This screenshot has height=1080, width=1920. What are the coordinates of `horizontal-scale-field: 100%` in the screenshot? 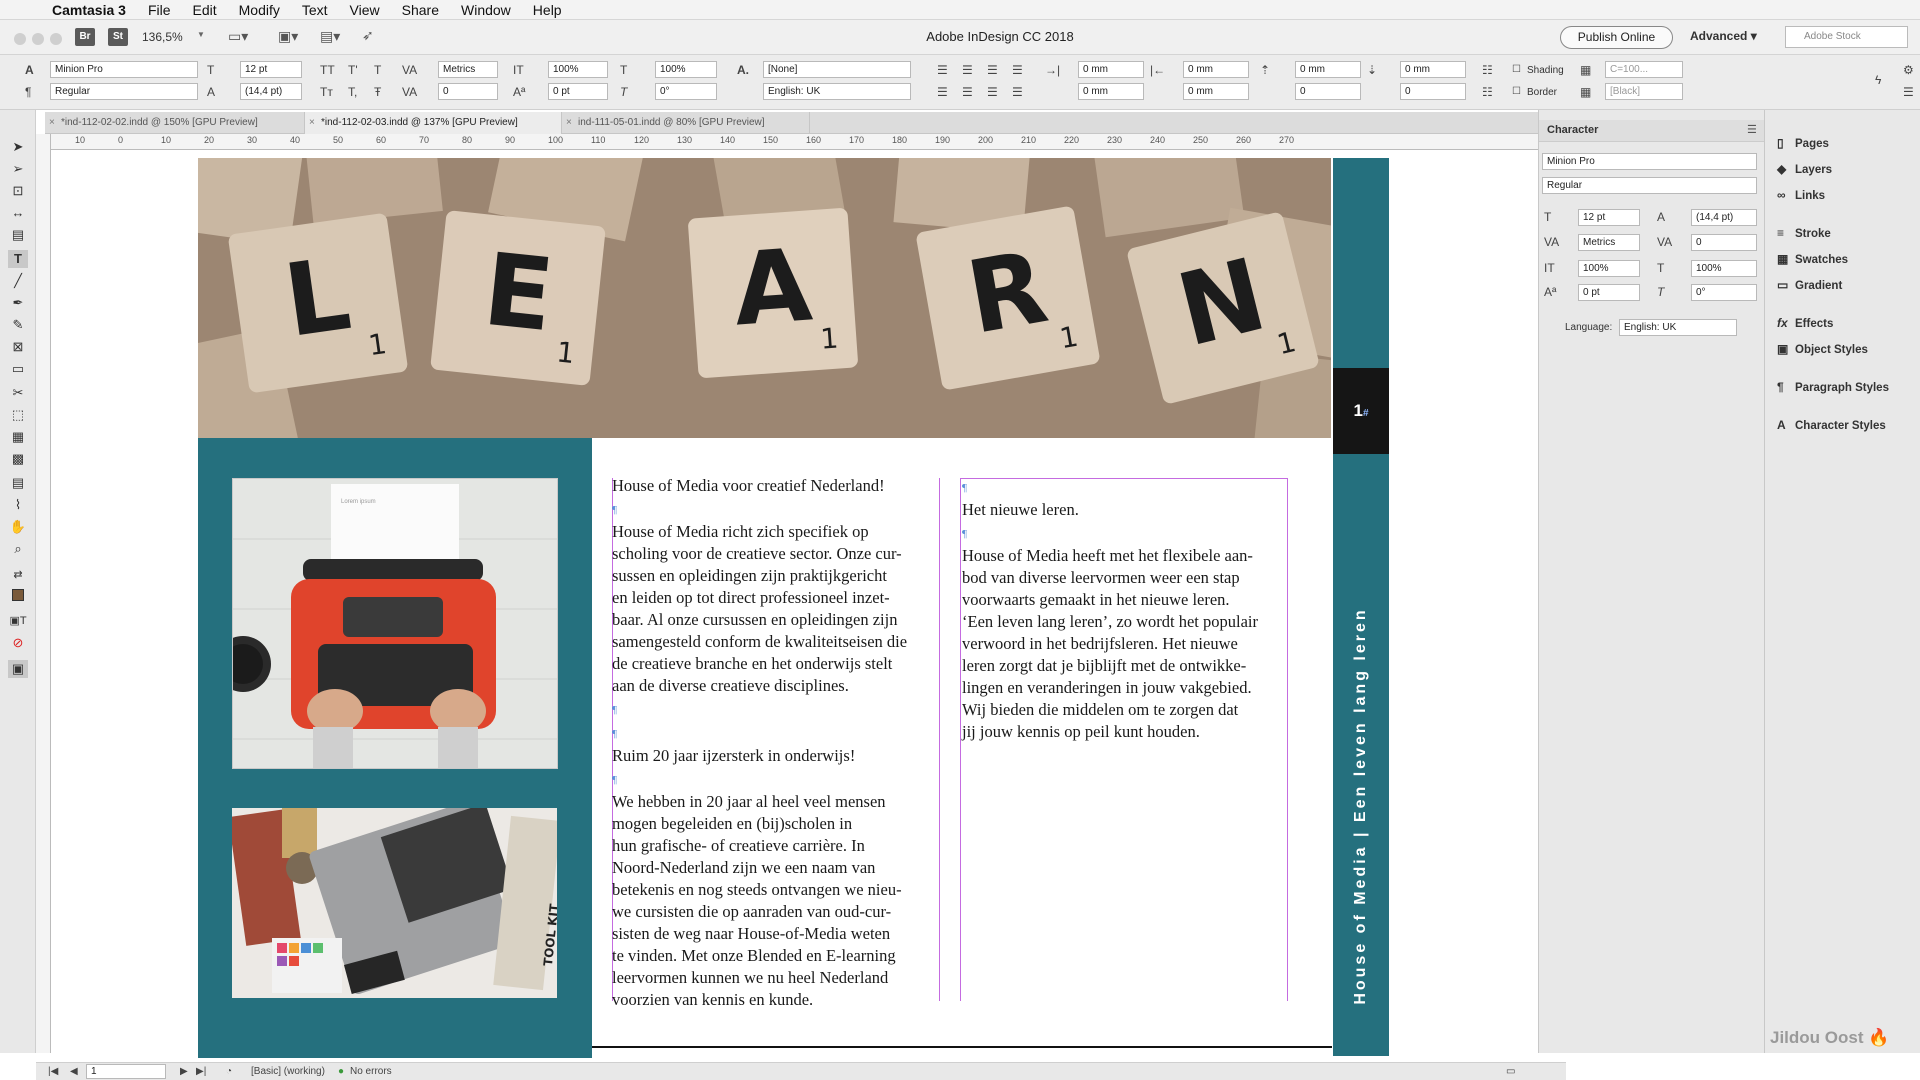 It's located at (686, 69).